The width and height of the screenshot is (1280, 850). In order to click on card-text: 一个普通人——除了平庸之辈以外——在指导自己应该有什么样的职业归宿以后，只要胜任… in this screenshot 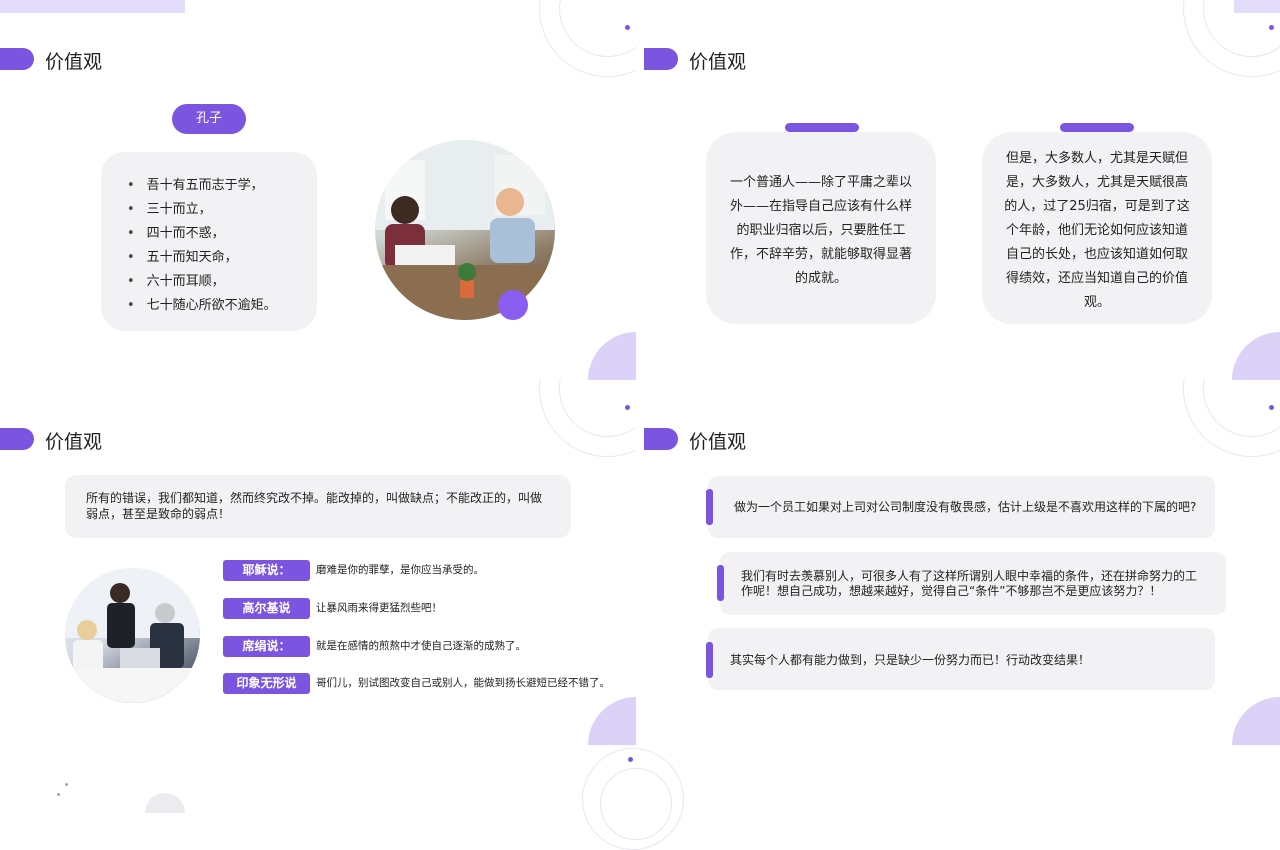, I will do `click(821, 230)`.